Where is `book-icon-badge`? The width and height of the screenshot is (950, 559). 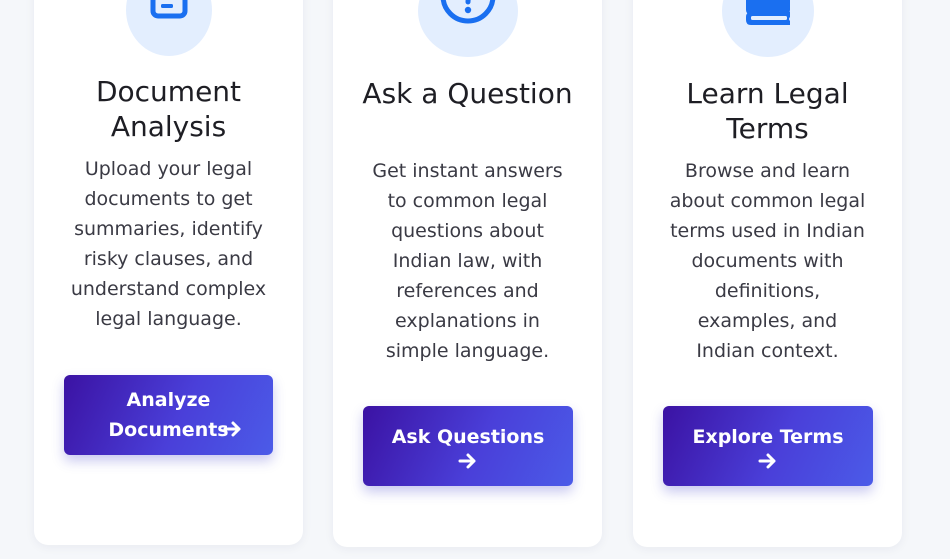 book-icon-badge is located at coordinates (767, 28).